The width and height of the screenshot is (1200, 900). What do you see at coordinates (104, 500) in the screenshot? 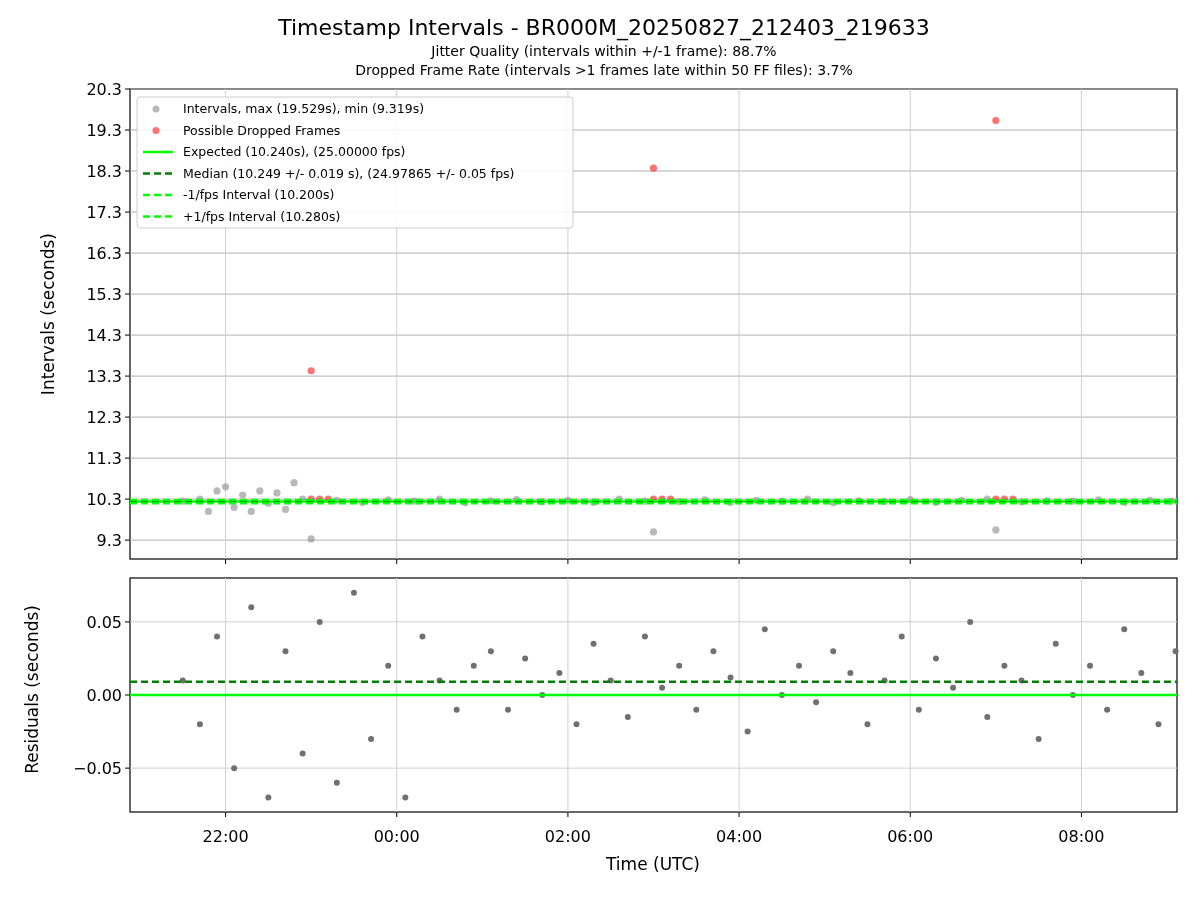
I see `y-tick-label: 10.3` at bounding box center [104, 500].